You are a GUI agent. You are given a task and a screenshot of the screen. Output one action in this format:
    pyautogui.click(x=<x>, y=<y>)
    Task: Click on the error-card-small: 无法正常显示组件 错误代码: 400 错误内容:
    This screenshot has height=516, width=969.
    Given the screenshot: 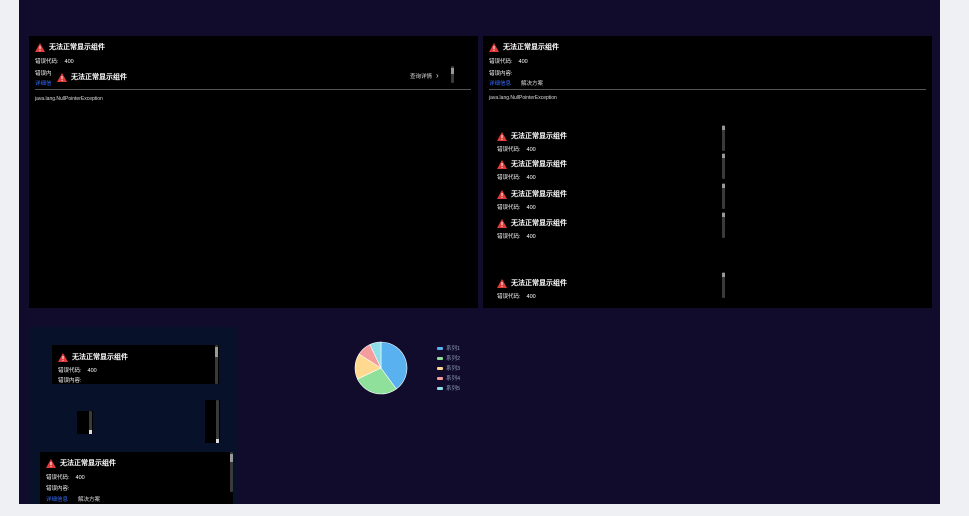 What is the action you would take?
    pyautogui.click(x=135, y=364)
    